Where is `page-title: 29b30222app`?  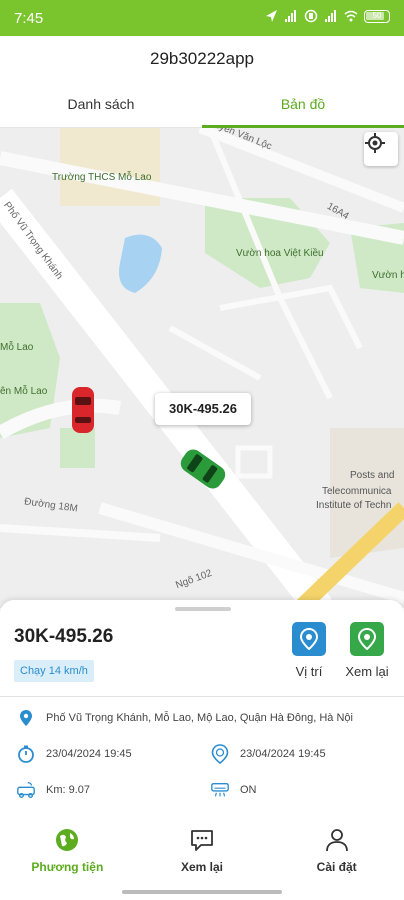
page-title: 29b30222app is located at coordinates (201, 58).